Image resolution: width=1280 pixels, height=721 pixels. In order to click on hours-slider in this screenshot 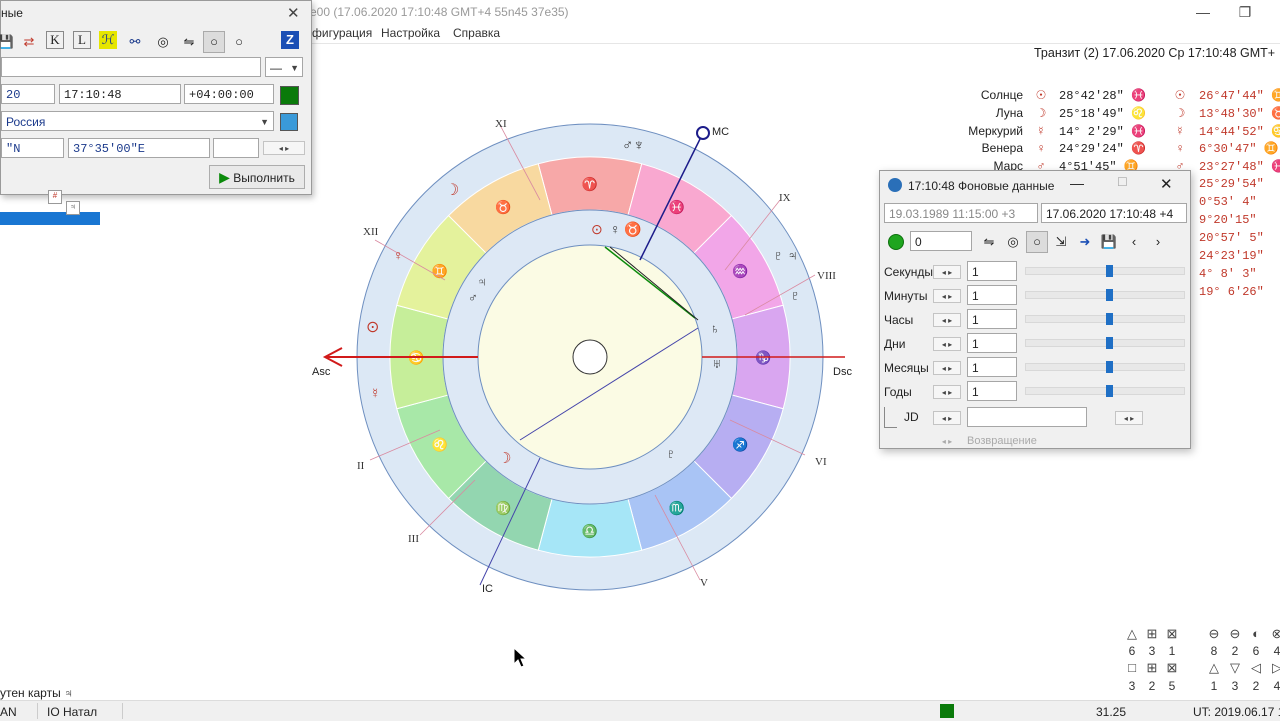, I will do `click(1105, 319)`.